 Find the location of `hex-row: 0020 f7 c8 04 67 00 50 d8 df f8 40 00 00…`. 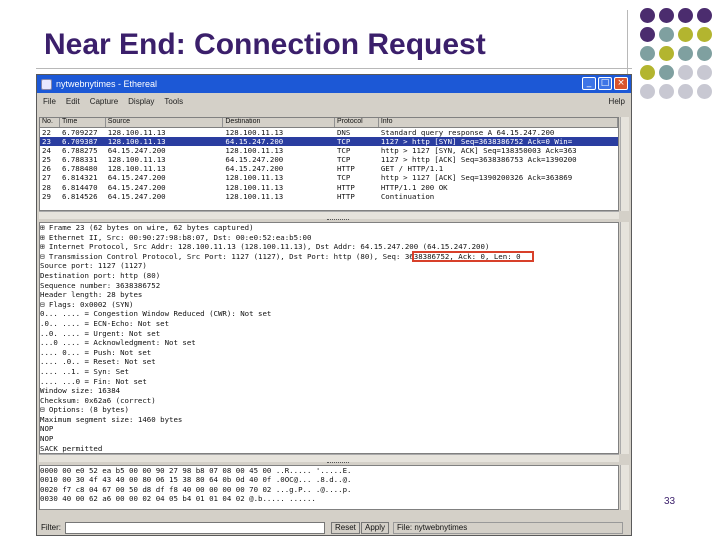

hex-row: 0020 f7 c8 04 67 00 50 d8 df f8 40 00 00… is located at coordinates (329, 489).